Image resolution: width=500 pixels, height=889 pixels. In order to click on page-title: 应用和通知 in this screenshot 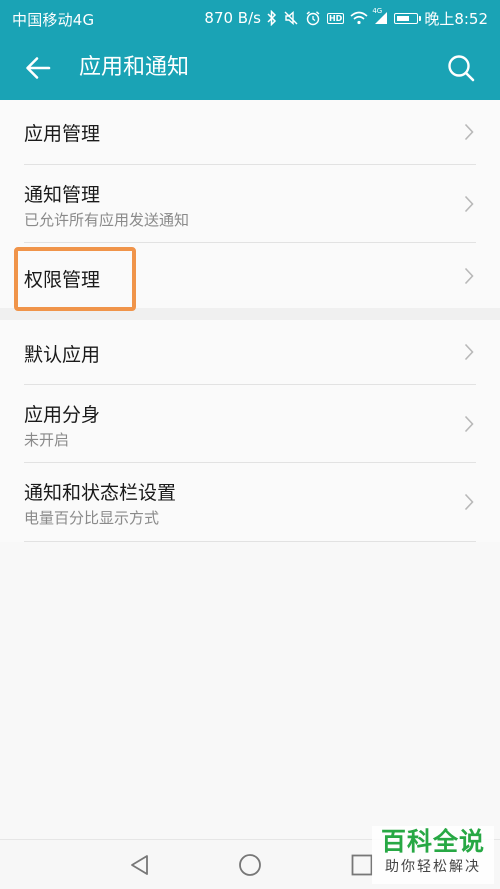, I will do `click(134, 67)`.